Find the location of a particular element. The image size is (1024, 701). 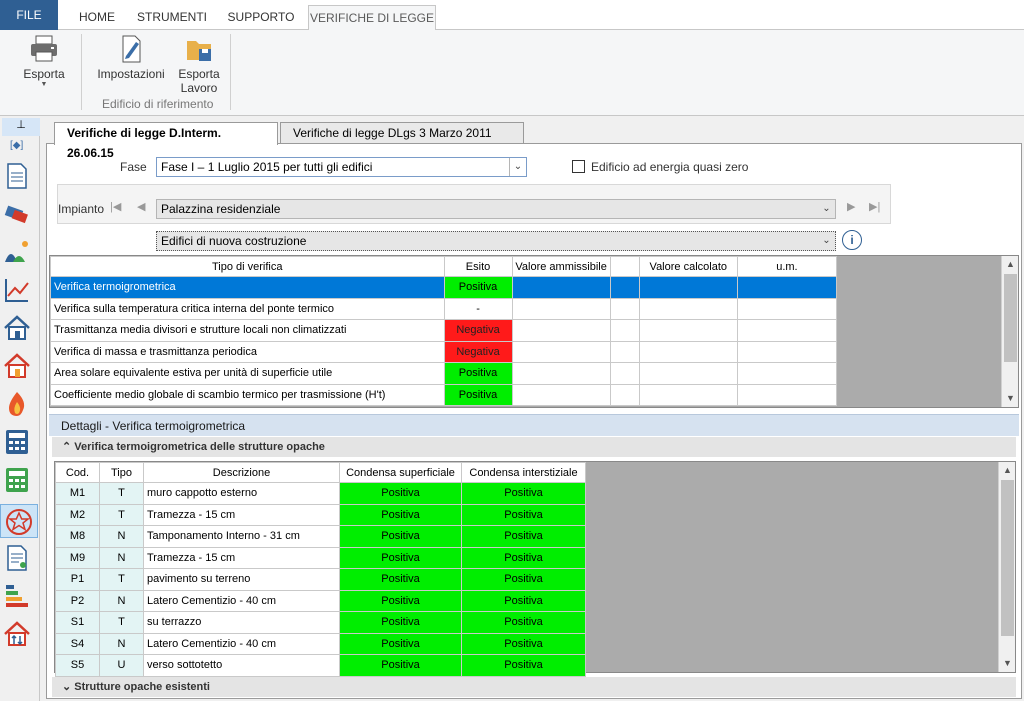

expand-icon: [◆] is located at coordinates (16, 145).